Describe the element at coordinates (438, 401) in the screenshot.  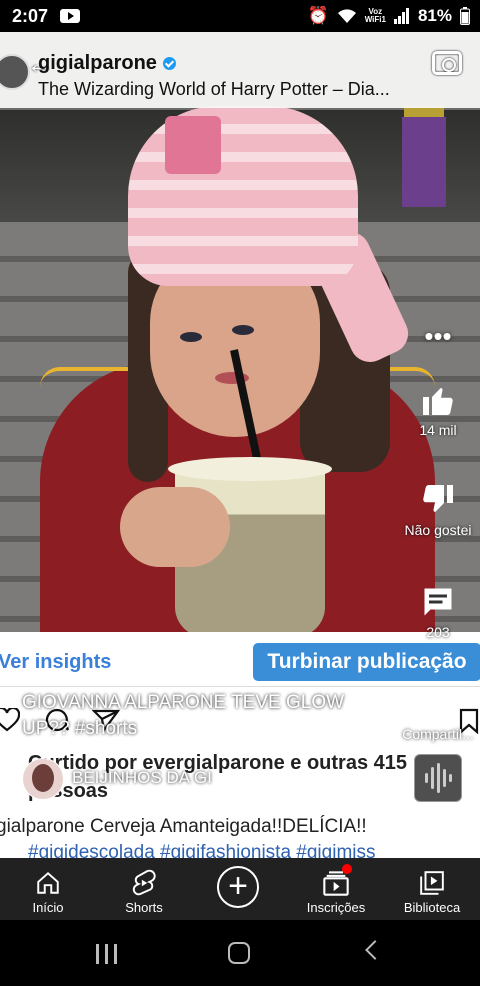
I see `like-icon` at that location.